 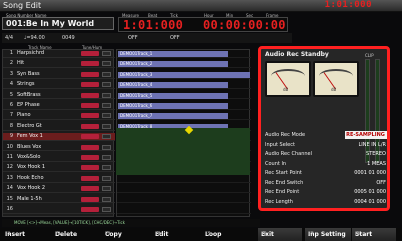 I want to click on song-name-box: 001:Be In My World, so click(x=58, y=23).